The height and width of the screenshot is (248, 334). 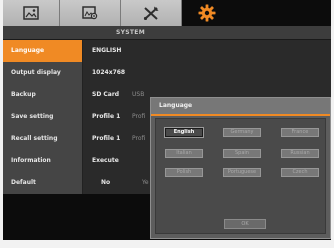 What do you see at coordinates (184, 153) in the screenshot?
I see `language-option-italian: Italian` at bounding box center [184, 153].